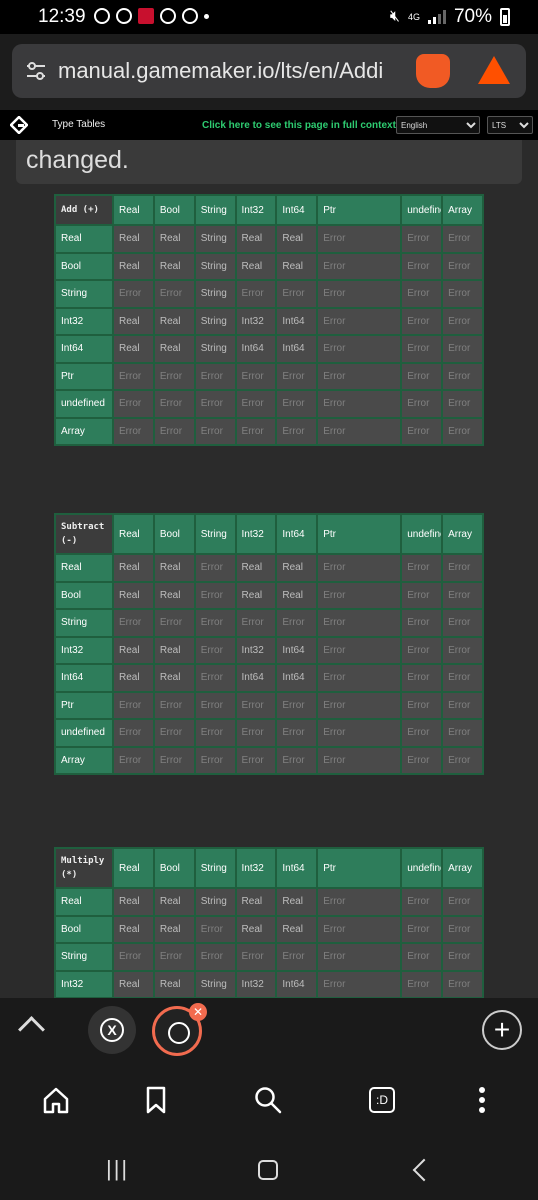 The width and height of the screenshot is (538, 1200). I want to click on column-header: Int32, so click(256, 868).